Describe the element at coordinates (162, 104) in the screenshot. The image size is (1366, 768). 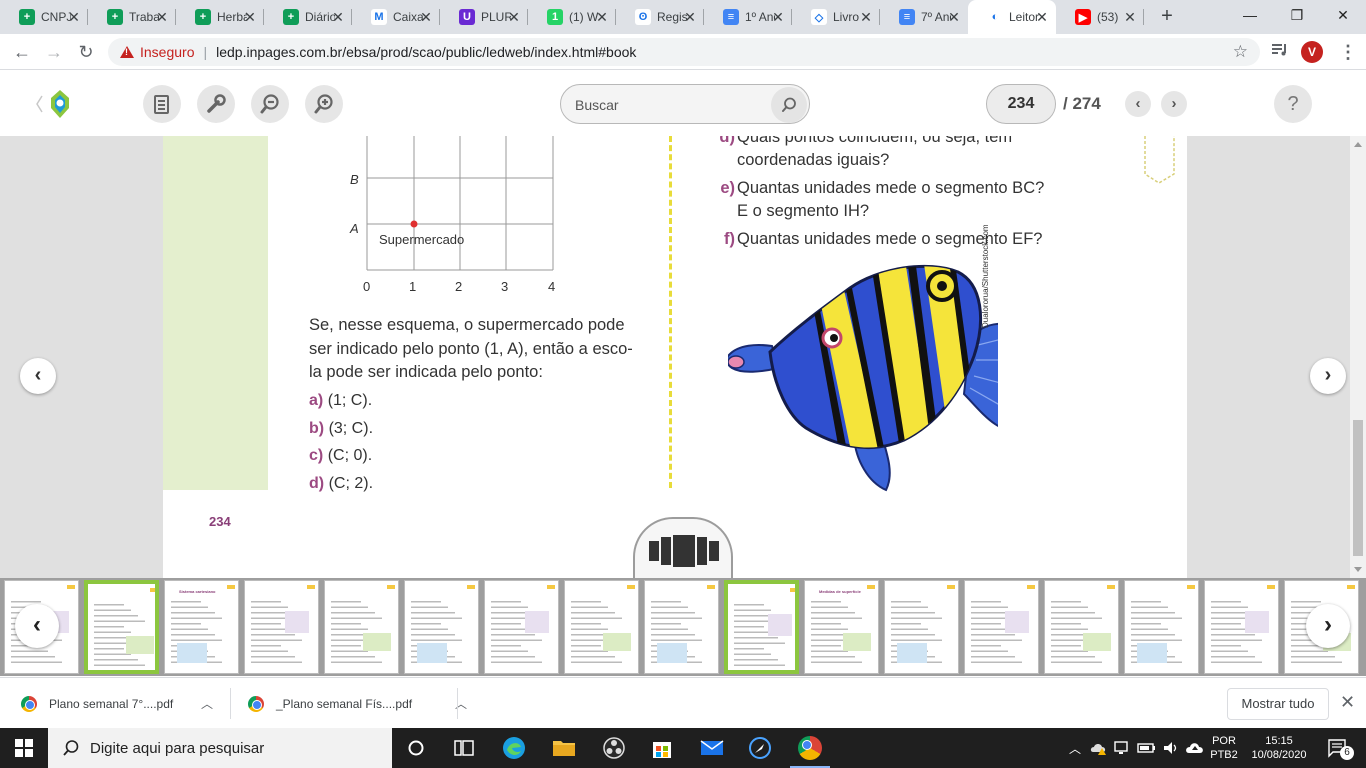
I see `sumario-button` at that location.